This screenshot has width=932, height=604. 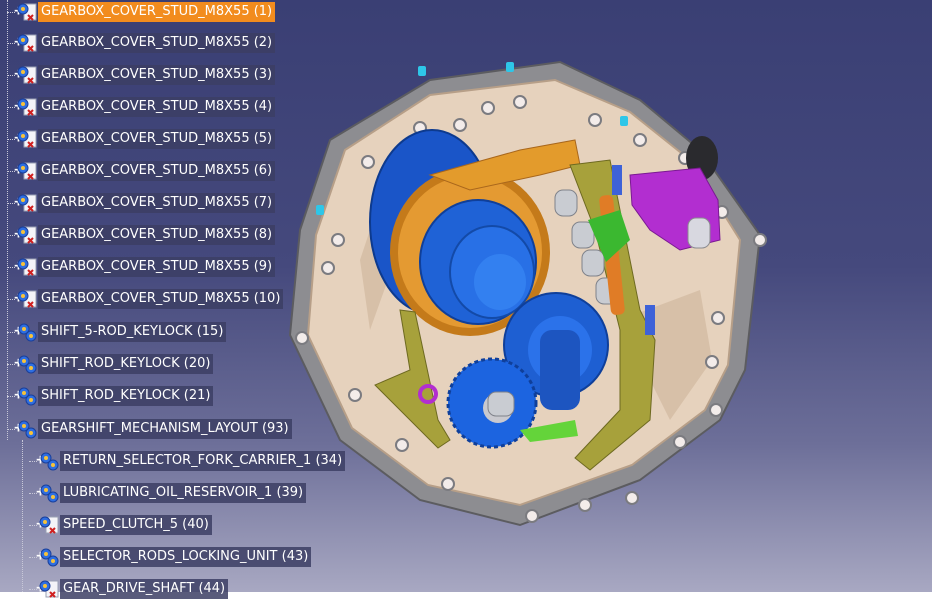 What do you see at coordinates (157, 235) in the screenshot?
I see `tree-item-label: GEARBOX_COVER_STUD_M8X55 (8)` at bounding box center [157, 235].